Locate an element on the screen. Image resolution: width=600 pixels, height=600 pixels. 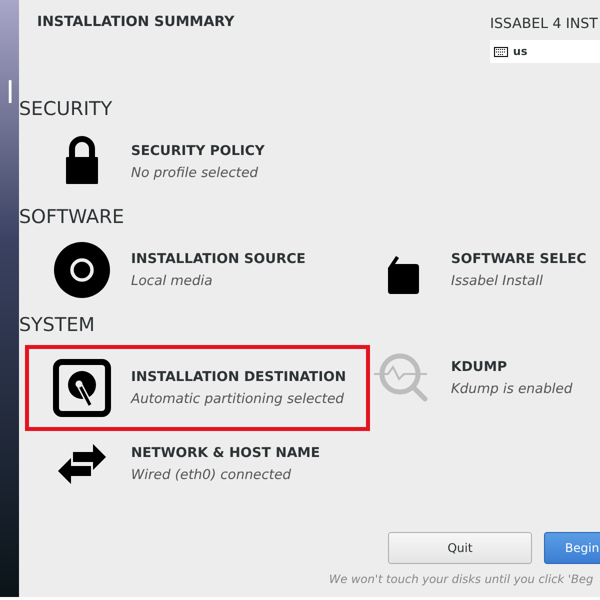
spoke-status: No profile selected is located at coordinates (195, 173).